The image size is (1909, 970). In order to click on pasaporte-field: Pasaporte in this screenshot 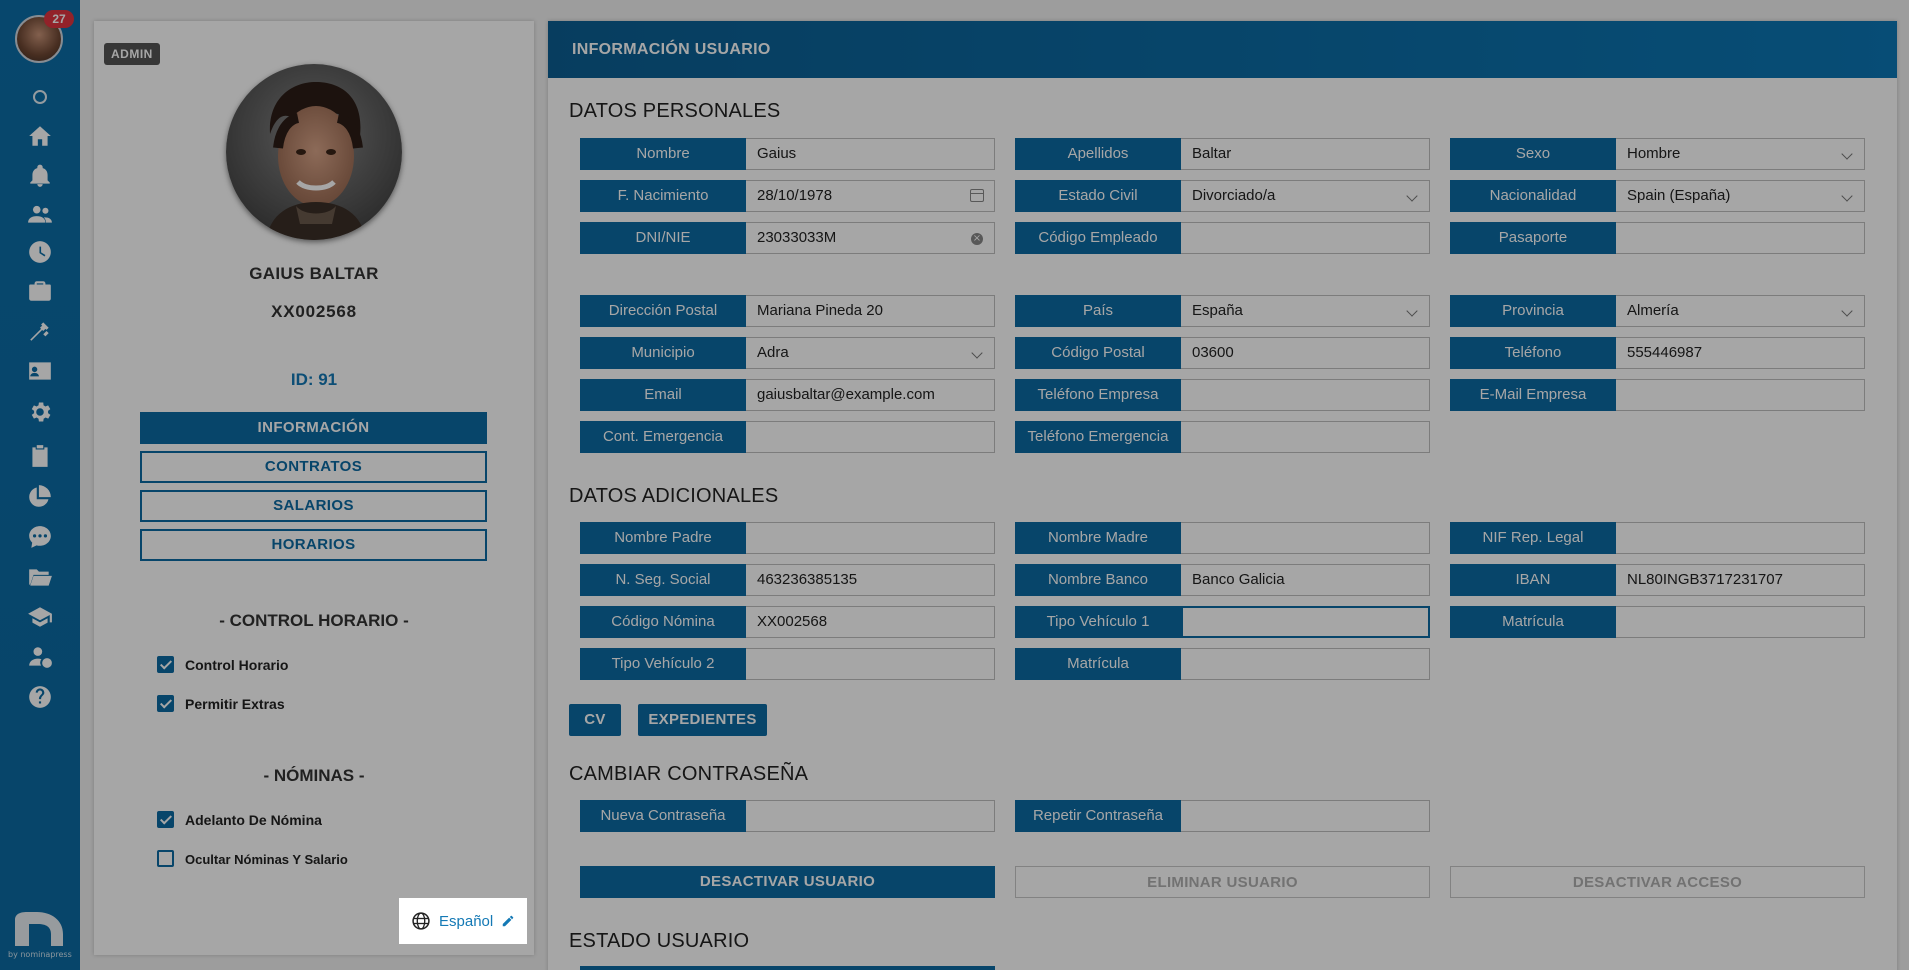, I will do `click(1657, 238)`.